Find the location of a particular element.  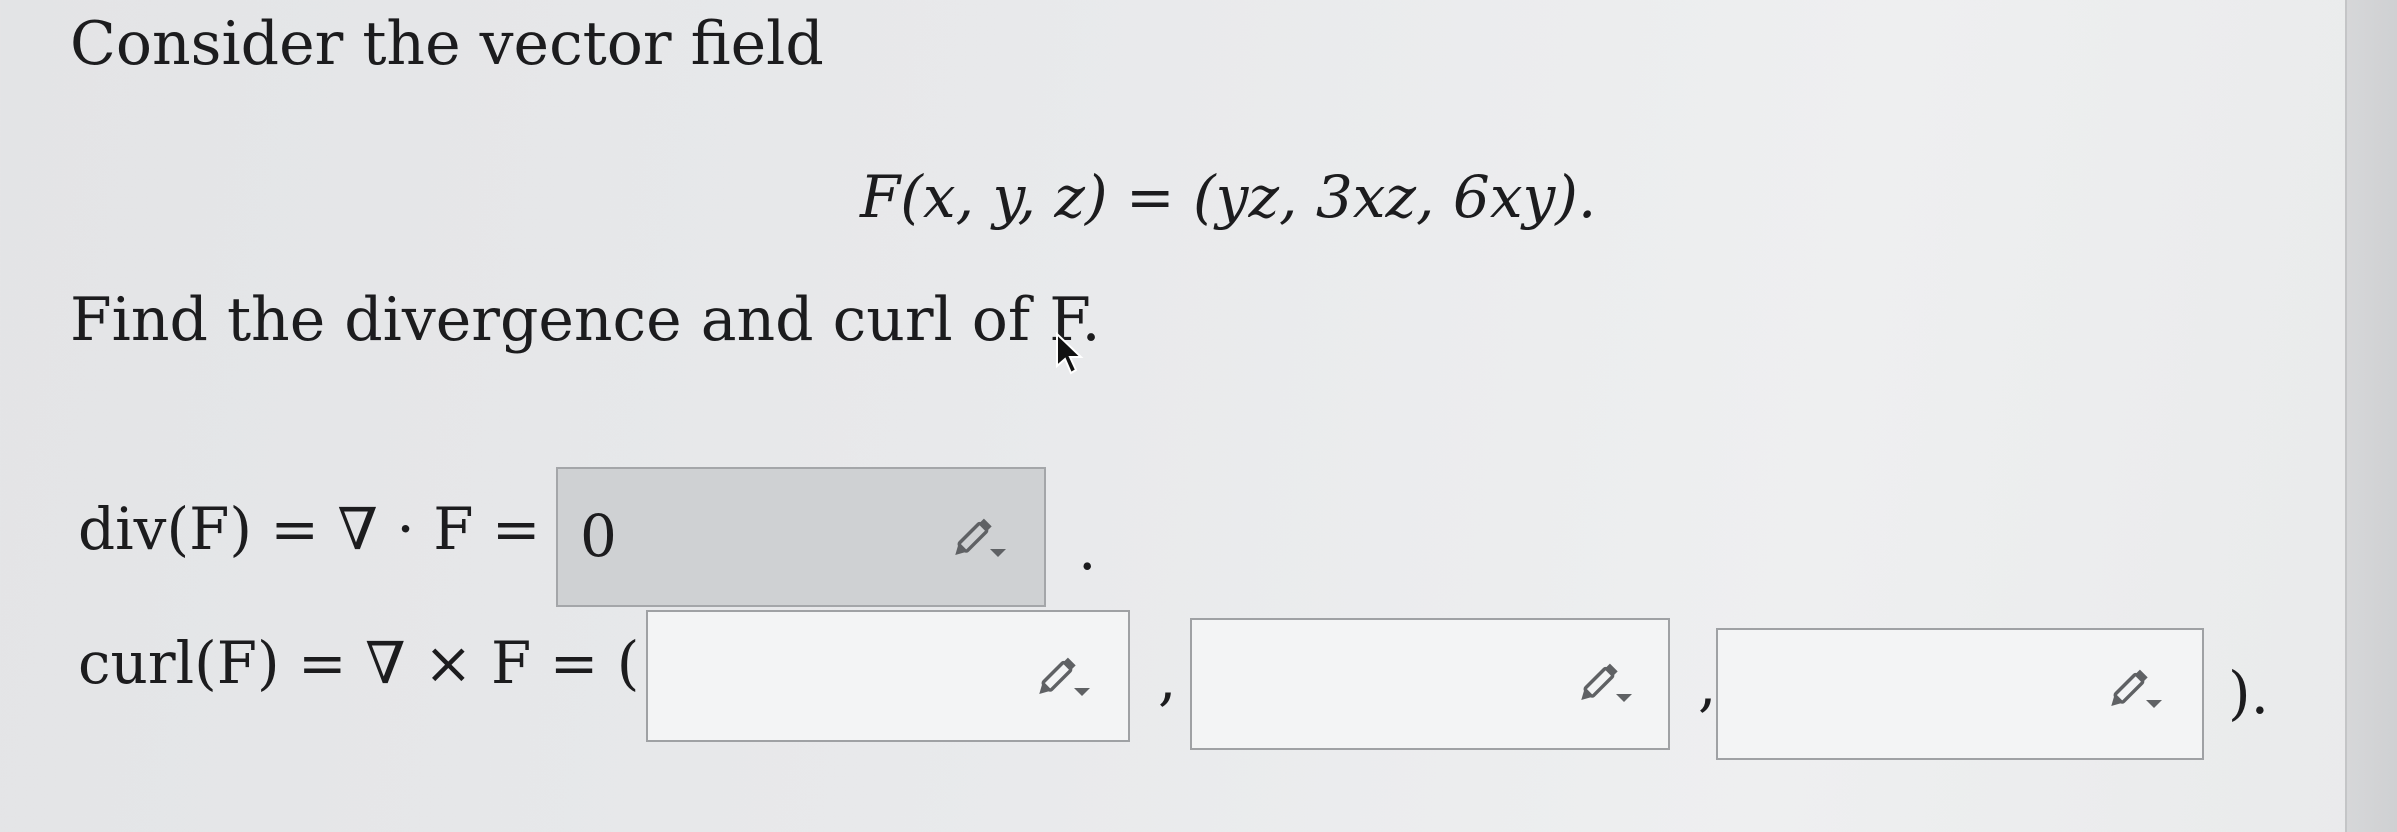

window-edge is located at coordinates (2371, 416).